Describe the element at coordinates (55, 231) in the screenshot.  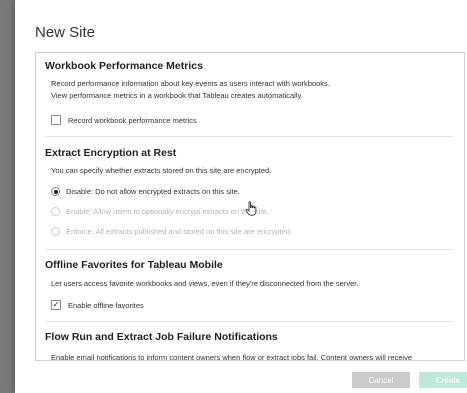
I see `enforce-radio` at that location.